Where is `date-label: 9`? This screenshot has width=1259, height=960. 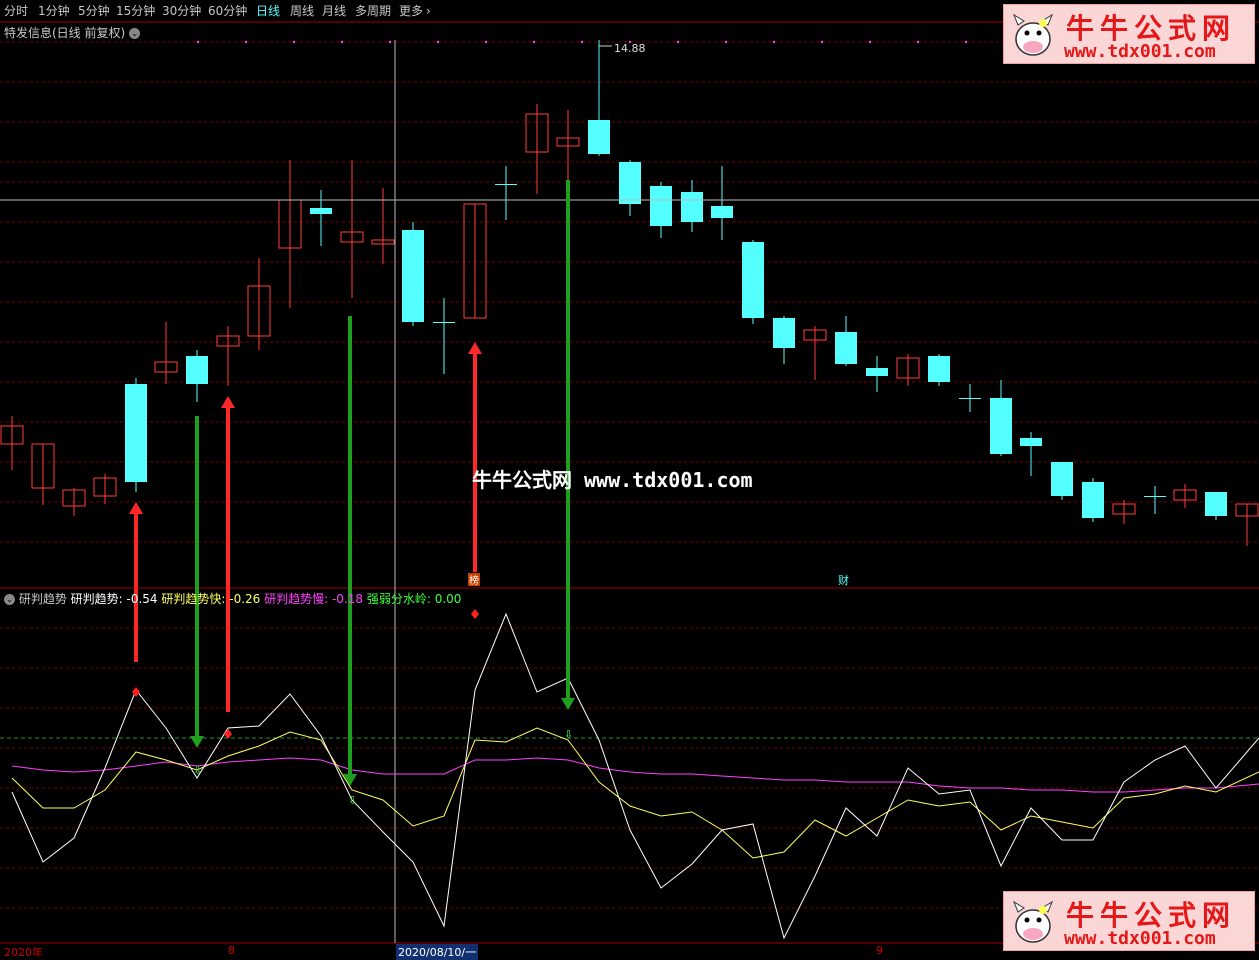
date-label: 9 is located at coordinates (879, 950).